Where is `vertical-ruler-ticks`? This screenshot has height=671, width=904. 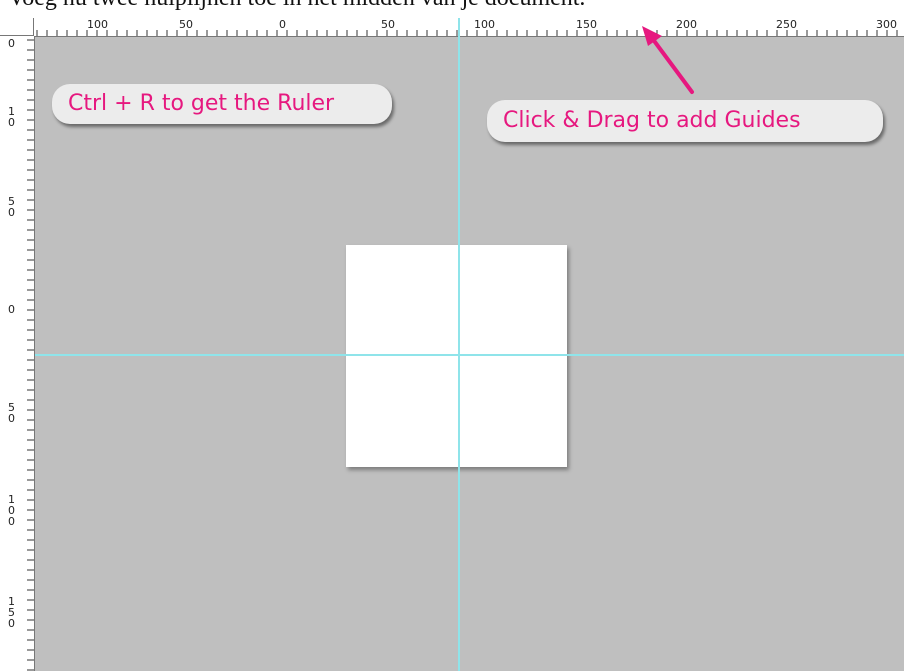
vertical-ruler-ticks is located at coordinates (30, 355).